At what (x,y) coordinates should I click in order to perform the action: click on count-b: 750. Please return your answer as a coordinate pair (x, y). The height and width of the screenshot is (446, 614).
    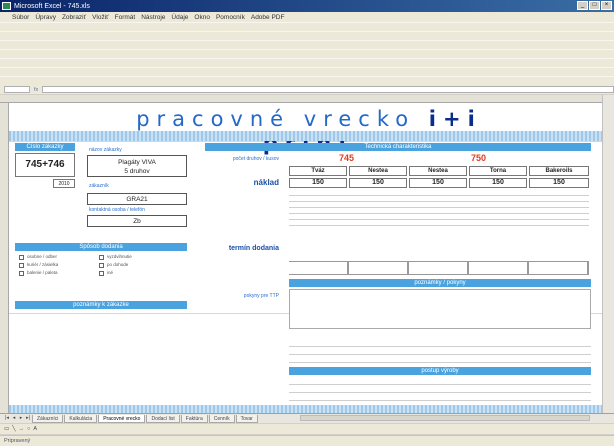
    Looking at the image, I should click on (479, 158).